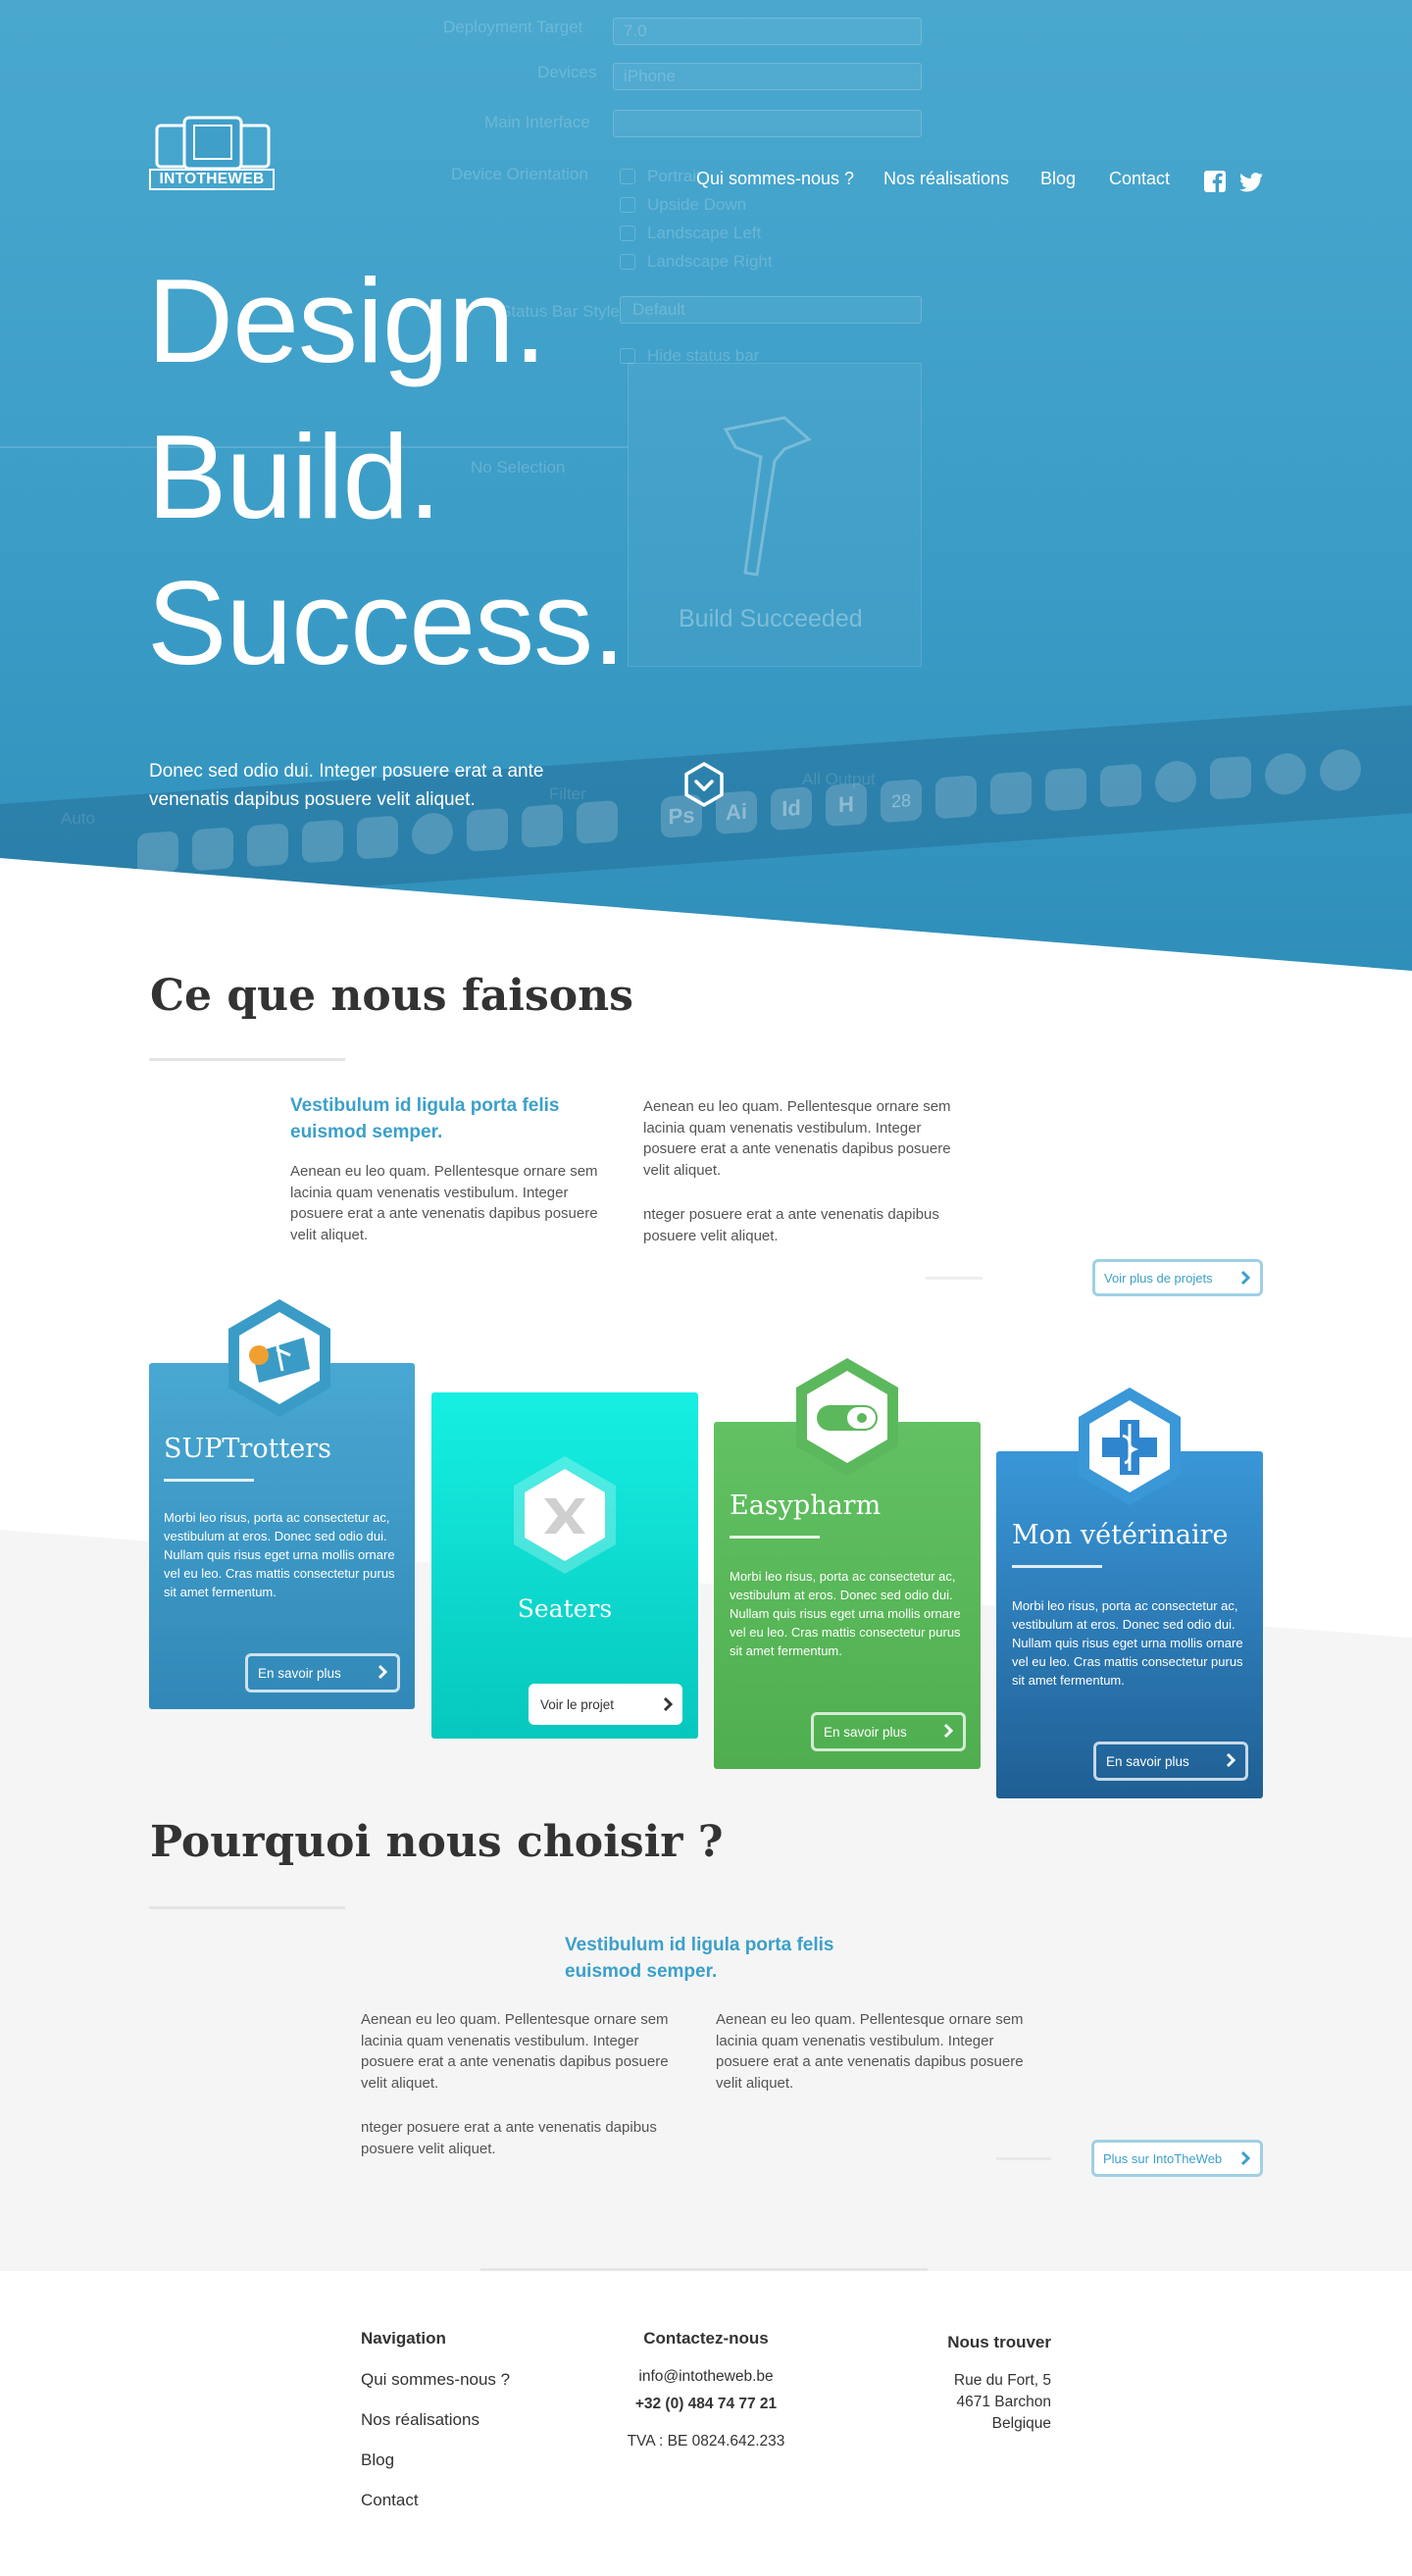 This screenshot has height=2576, width=1412. Describe the element at coordinates (946, 179) in the screenshot. I see `nav-link-projects: Nos réalisations` at that location.